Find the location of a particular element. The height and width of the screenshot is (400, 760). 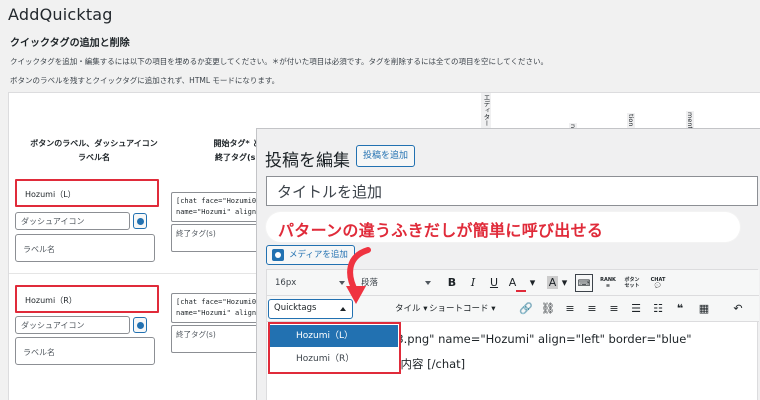

section-title: クイックタグの追加と削除 is located at coordinates (70, 43).